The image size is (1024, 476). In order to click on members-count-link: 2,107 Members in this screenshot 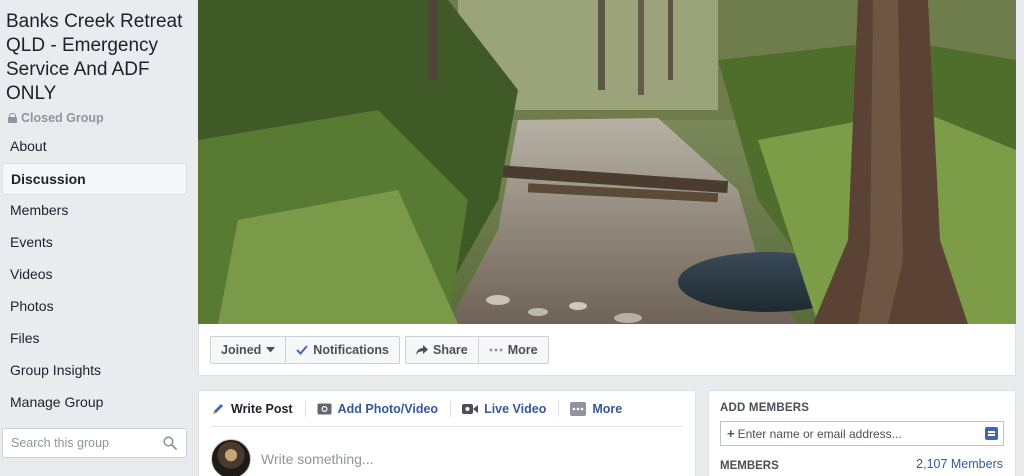, I will do `click(959, 464)`.